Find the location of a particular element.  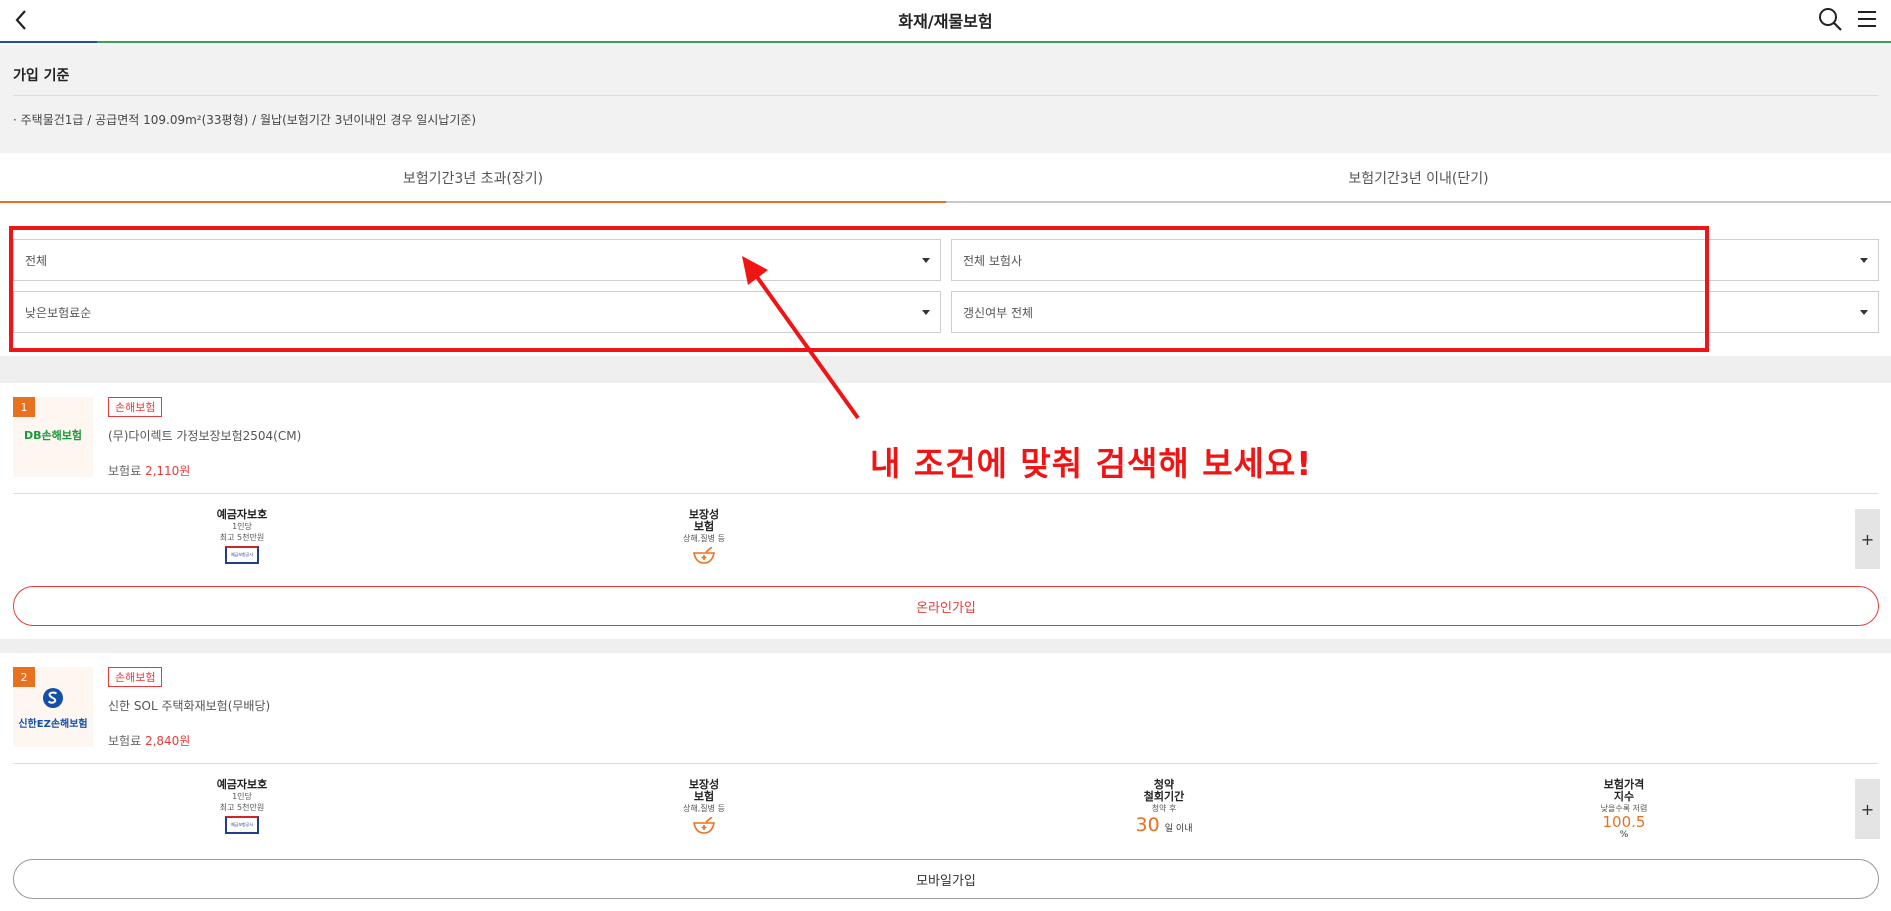

premium: 보험료 2,110원 is located at coordinates (149, 470).